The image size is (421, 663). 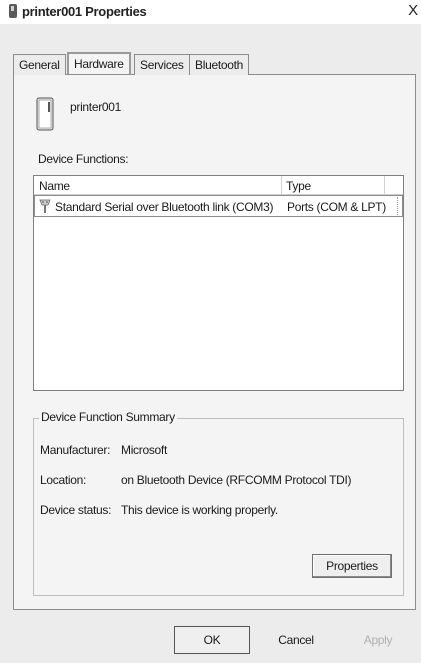 What do you see at coordinates (108, 417) in the screenshot?
I see `summary-title: Device Function Summary` at bounding box center [108, 417].